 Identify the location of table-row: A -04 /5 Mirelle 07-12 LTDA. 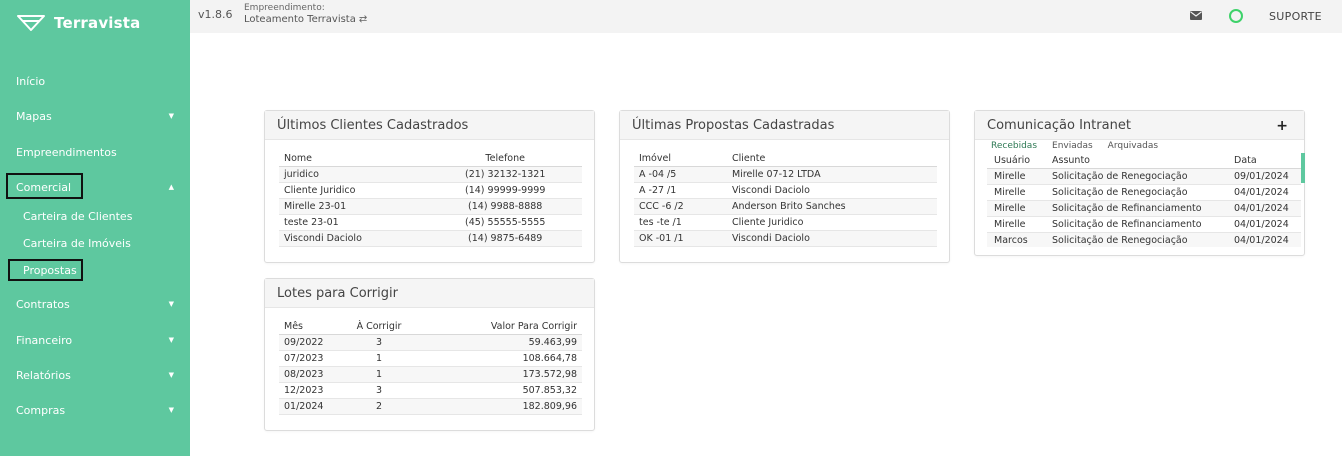
(785, 174).